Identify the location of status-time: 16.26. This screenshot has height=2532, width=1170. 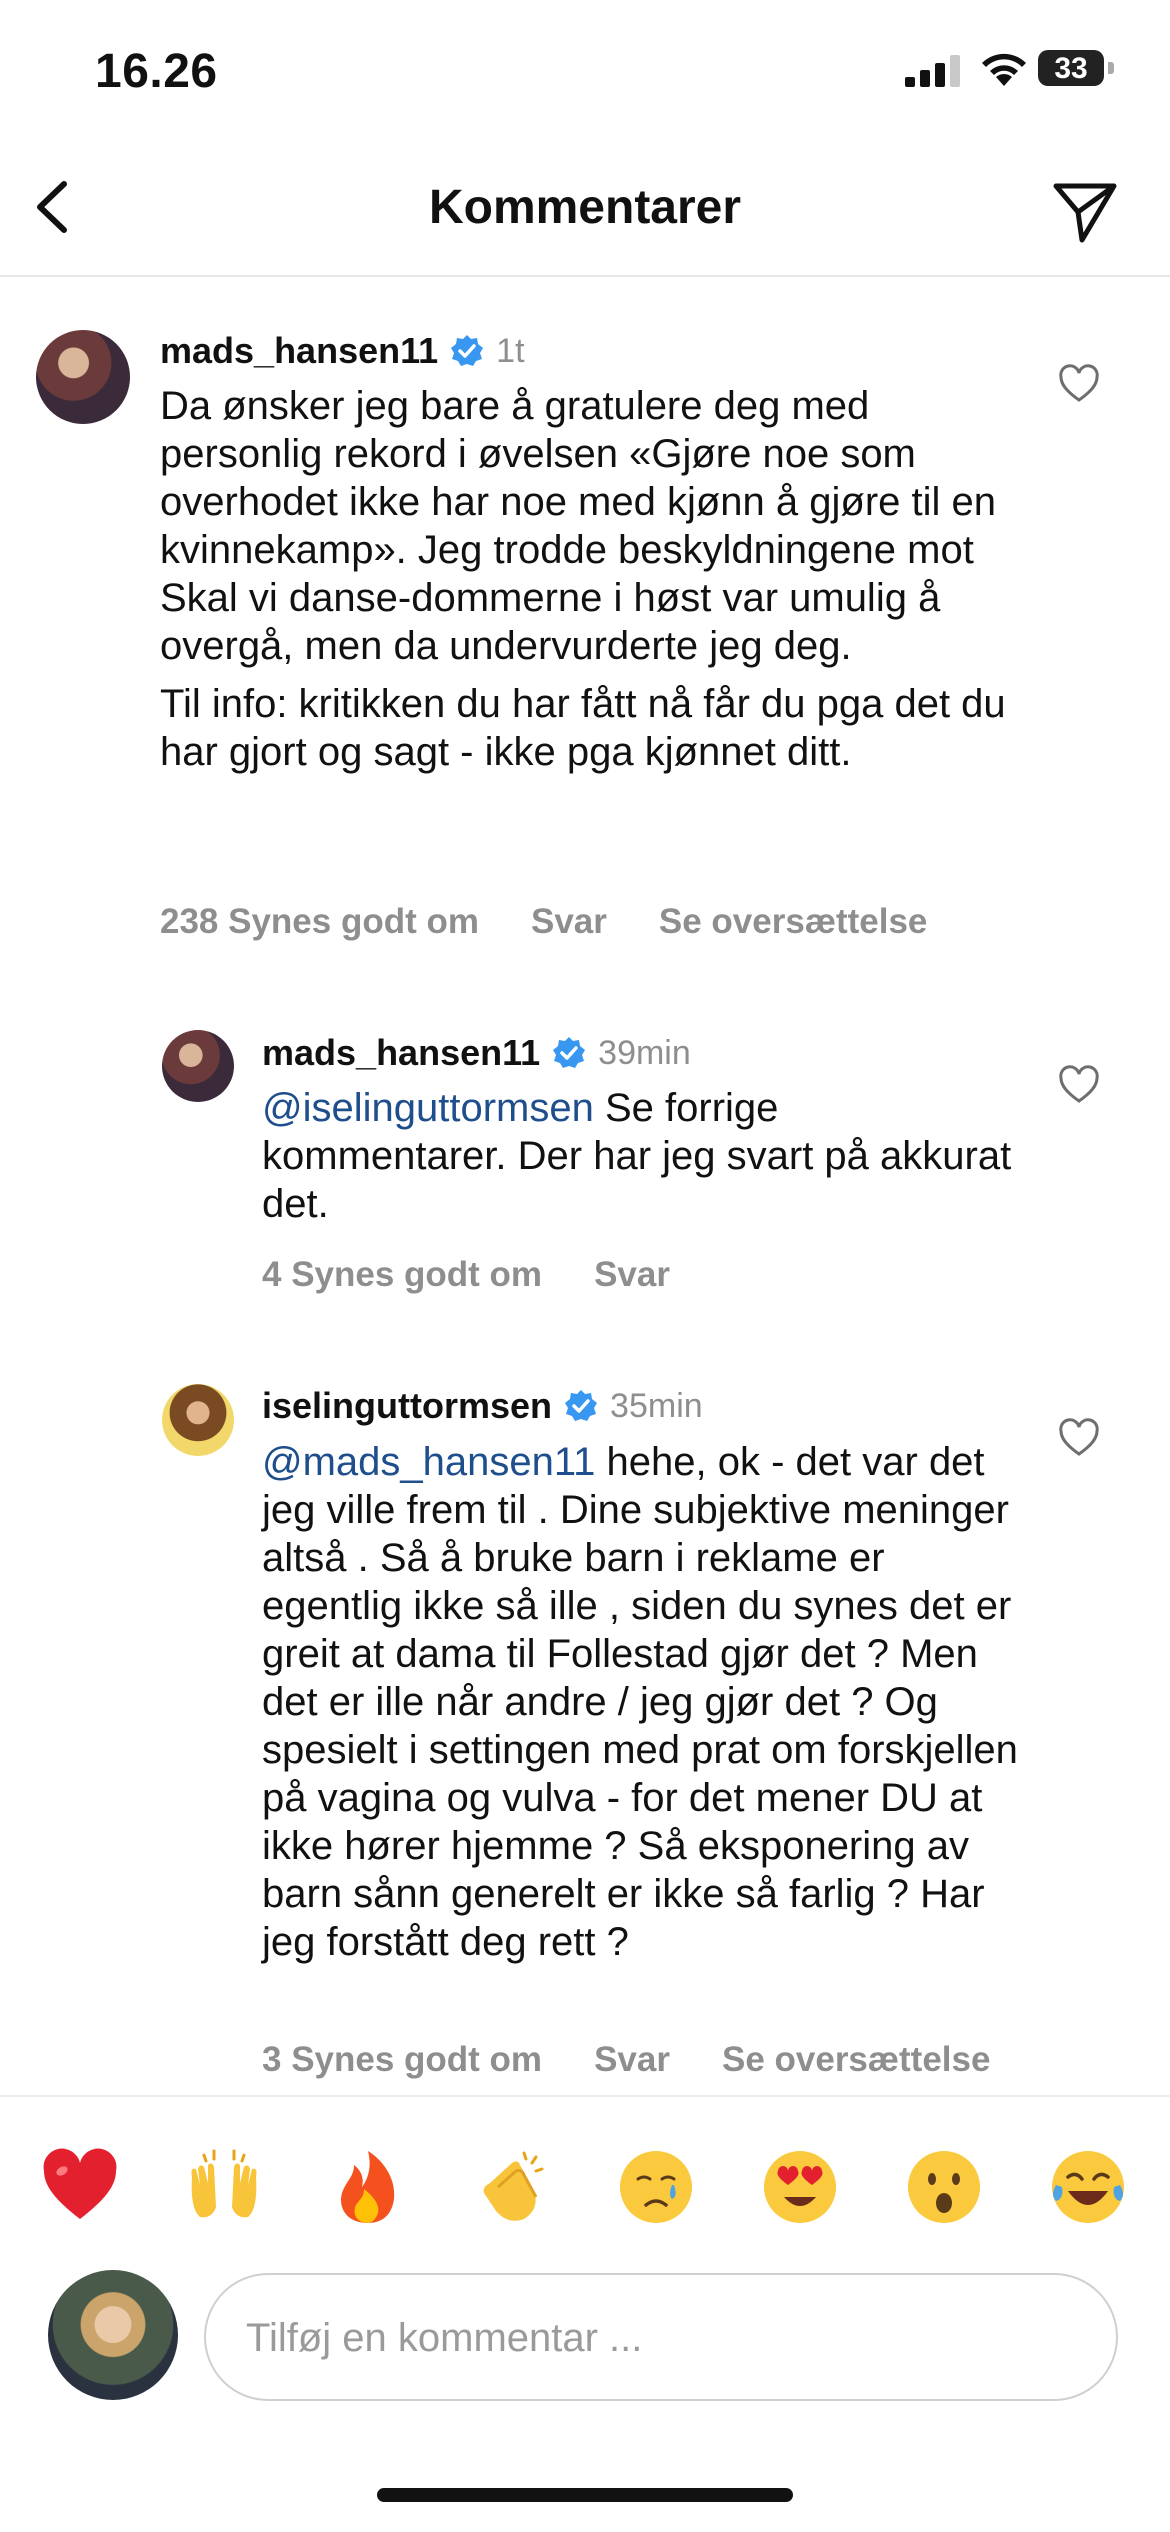
(156, 71).